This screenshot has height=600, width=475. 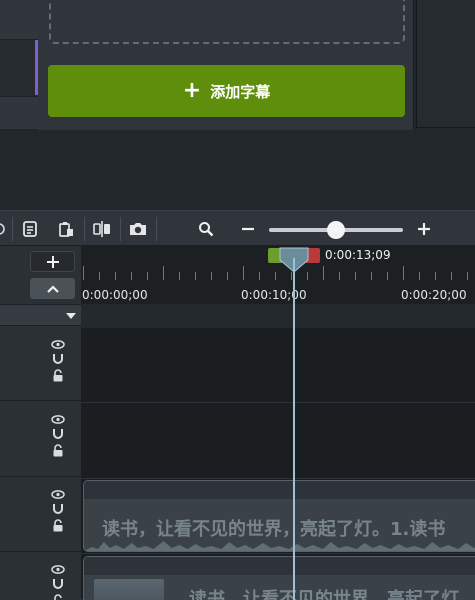 What do you see at coordinates (279, 546) in the screenshot?
I see `audio-waveform` at bounding box center [279, 546].